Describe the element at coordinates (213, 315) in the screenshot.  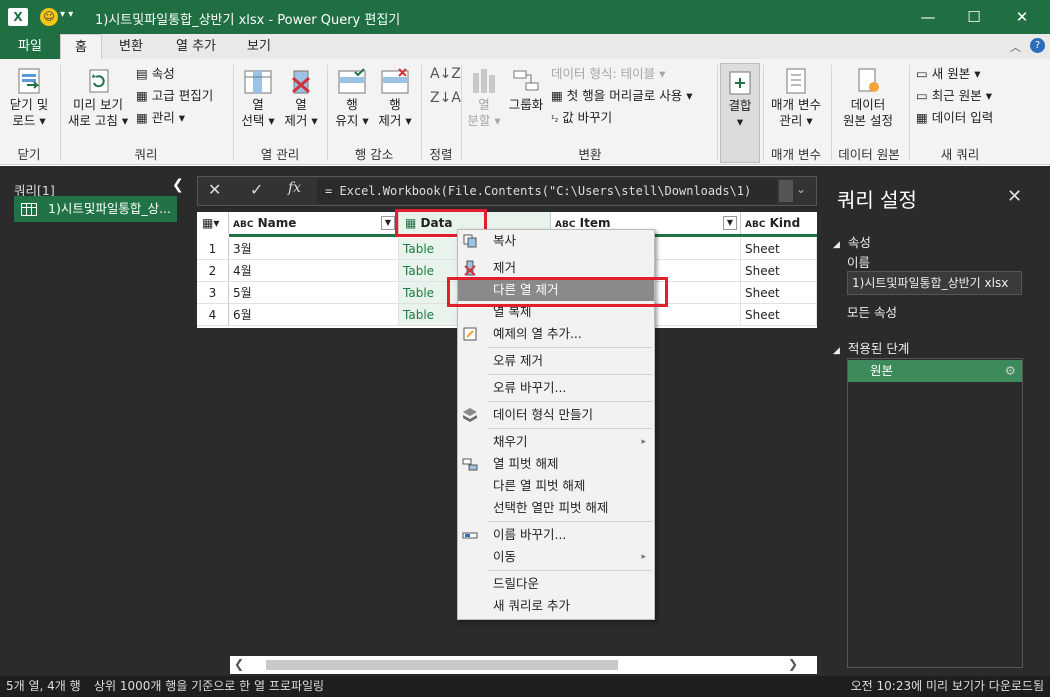
I see `row-number: 4` at that location.